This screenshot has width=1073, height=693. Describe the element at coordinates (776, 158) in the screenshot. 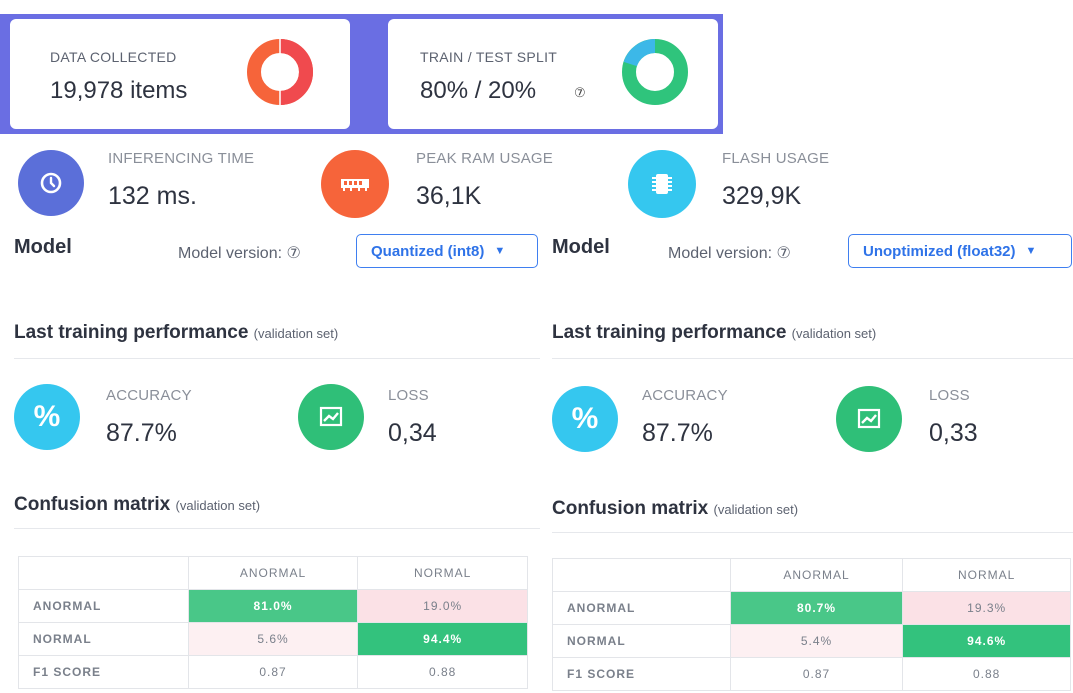

I see `flash-label: FLASH USAGE` at that location.